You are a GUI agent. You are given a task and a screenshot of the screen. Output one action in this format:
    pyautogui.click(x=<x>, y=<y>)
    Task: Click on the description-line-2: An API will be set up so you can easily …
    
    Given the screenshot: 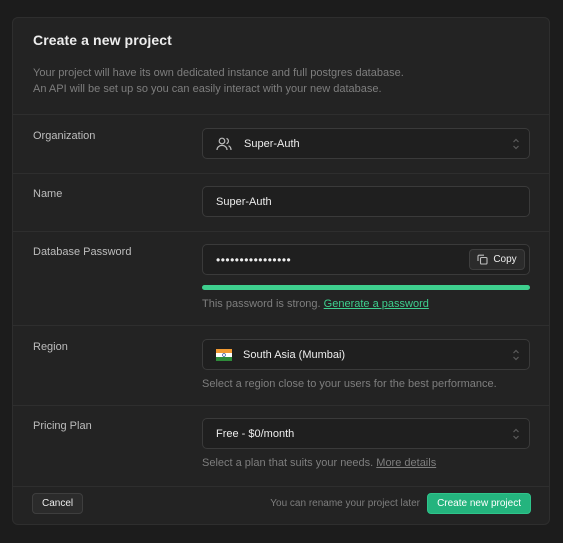 What is the action you would take?
    pyautogui.click(x=207, y=89)
    